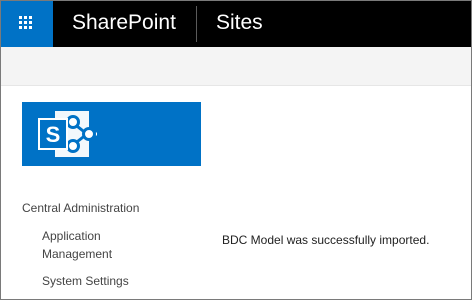 Image resolution: width=472 pixels, height=300 pixels. I want to click on quick-launch-item-system-settings: System Settings, so click(112, 281).